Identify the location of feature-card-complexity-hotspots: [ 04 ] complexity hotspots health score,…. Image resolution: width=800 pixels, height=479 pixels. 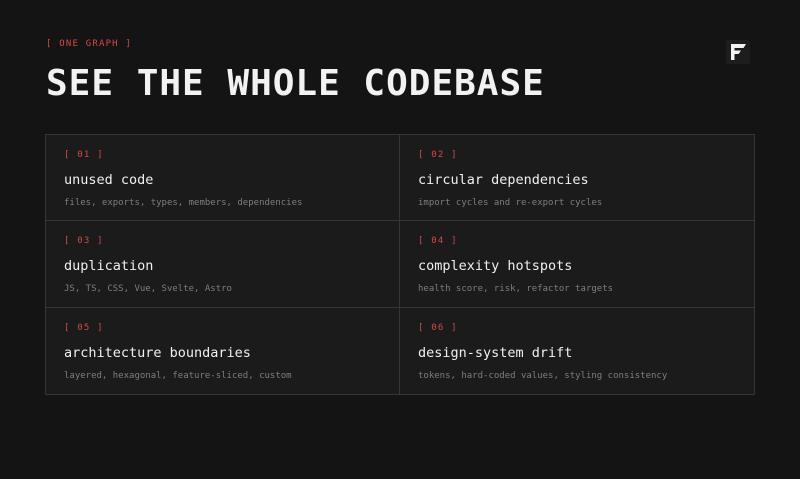
(577, 264).